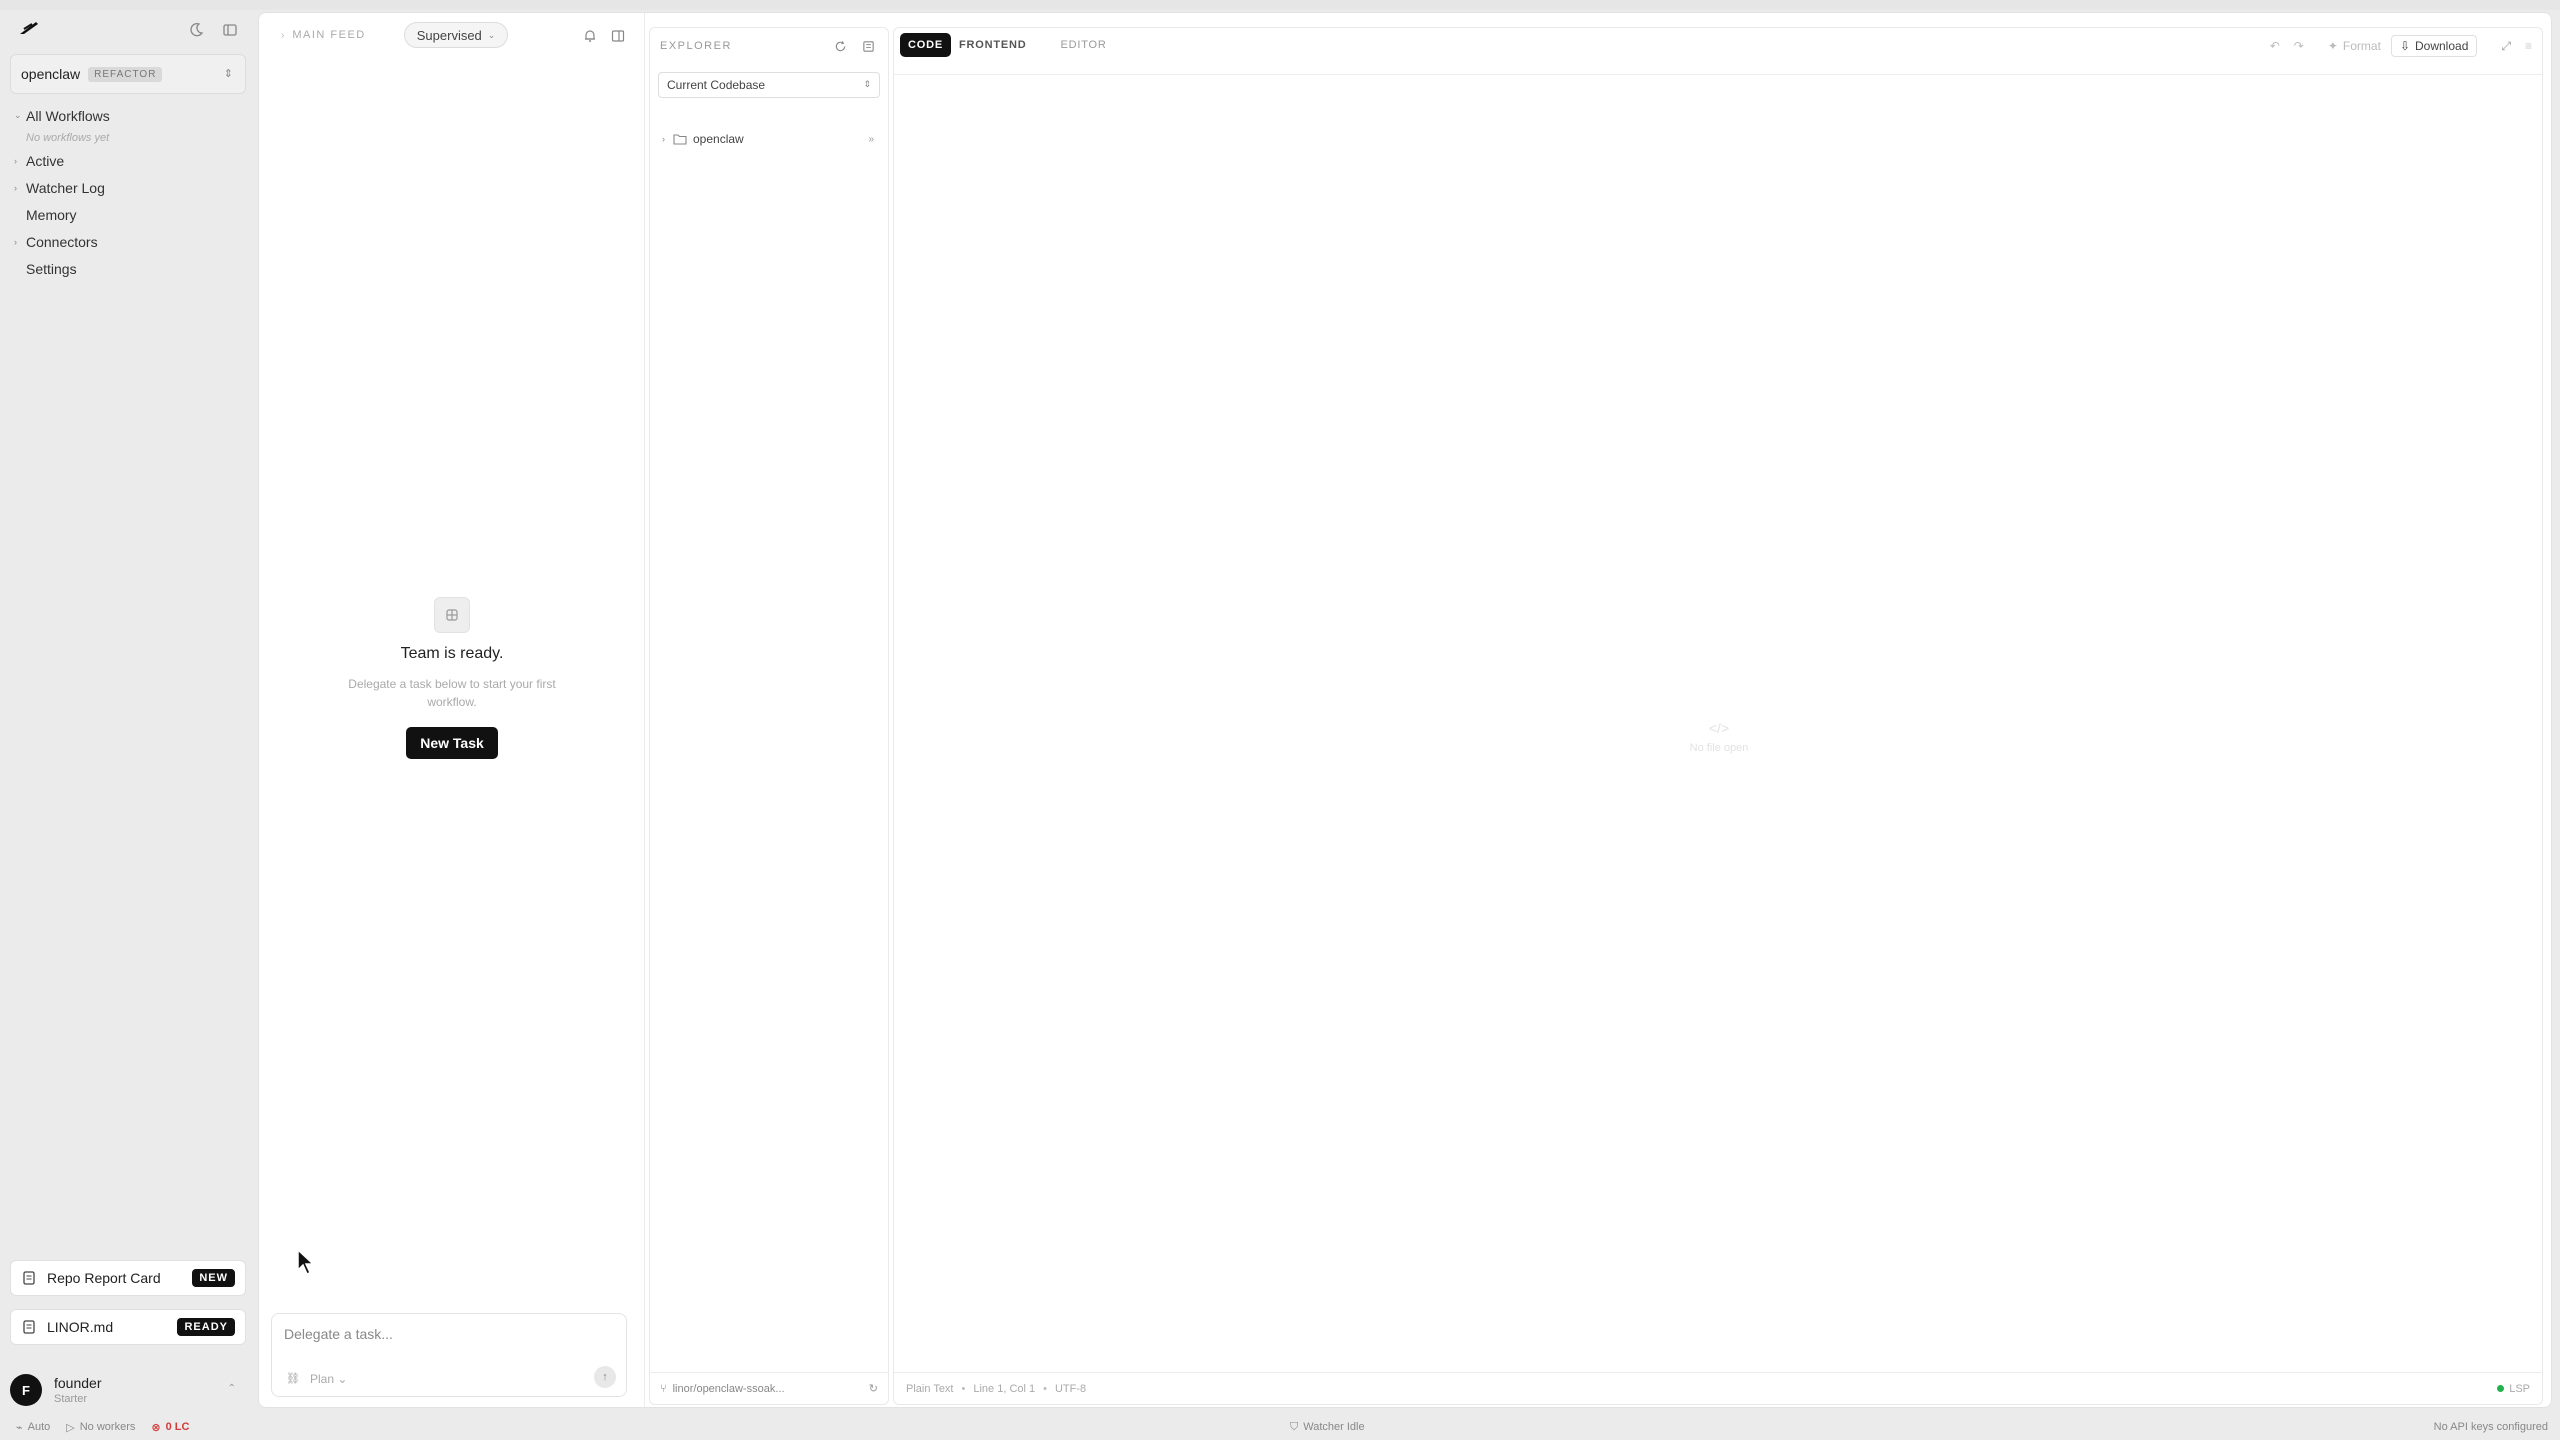 This screenshot has width=2560, height=1440. Describe the element at coordinates (2332, 46) in the screenshot. I see `sparkle-icon: ✦` at that location.